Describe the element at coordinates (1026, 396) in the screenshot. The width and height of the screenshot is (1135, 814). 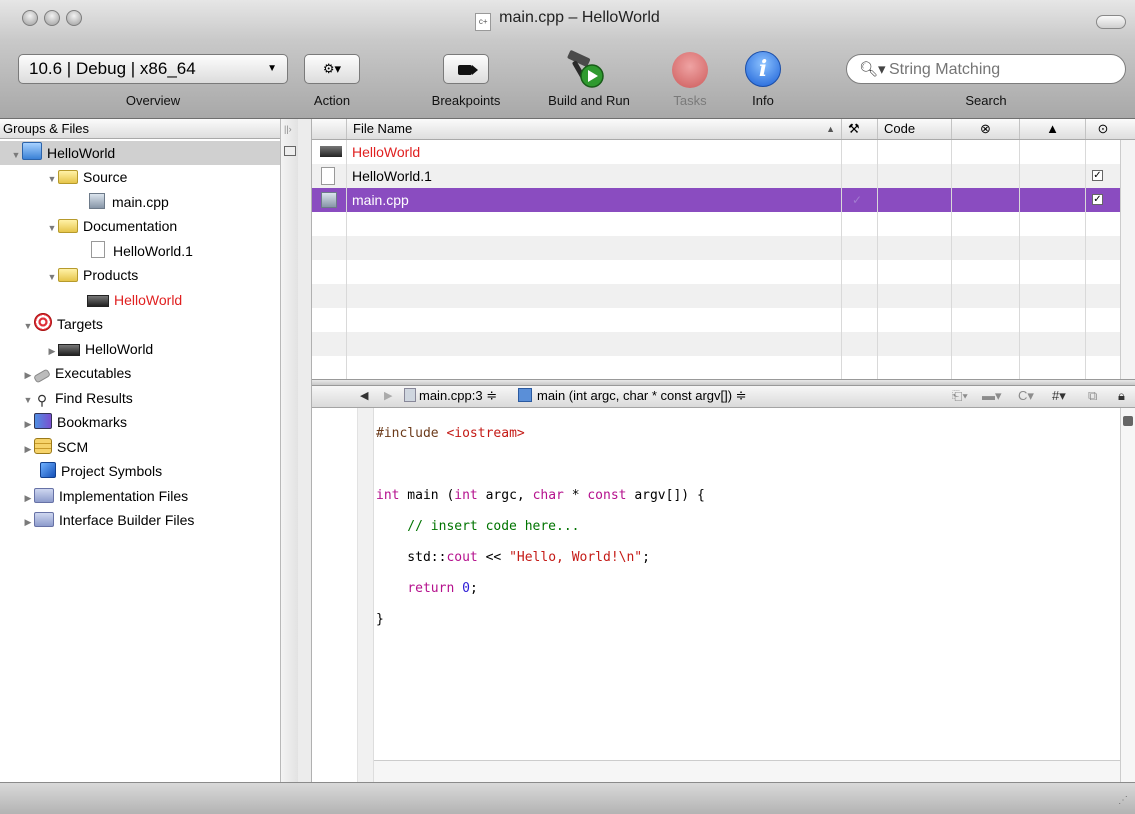
I see `class-hierarchy-icon: C▾` at that location.